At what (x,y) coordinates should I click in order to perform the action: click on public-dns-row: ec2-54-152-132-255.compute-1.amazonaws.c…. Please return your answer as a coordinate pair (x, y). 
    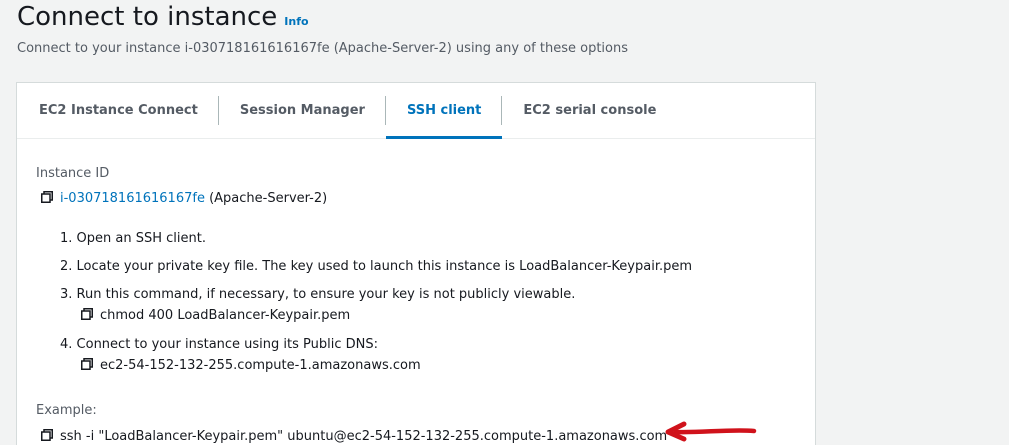
    Looking at the image, I should click on (251, 365).